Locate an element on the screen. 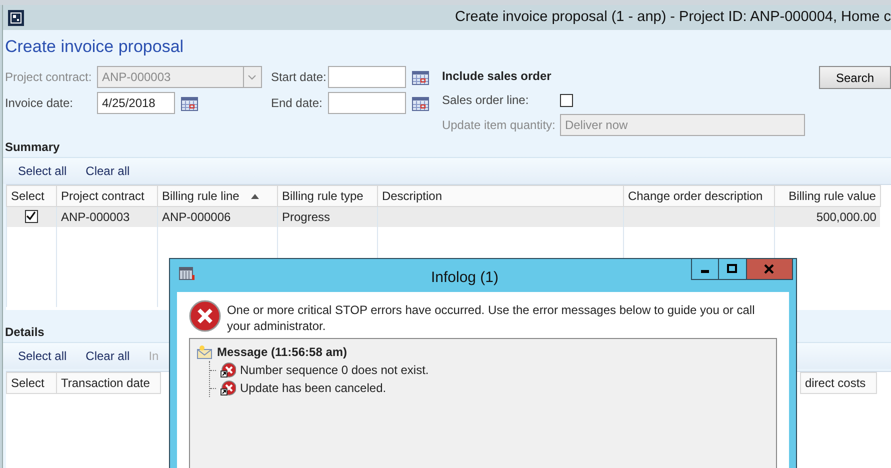  column-header: Project contract is located at coordinates (107, 196).